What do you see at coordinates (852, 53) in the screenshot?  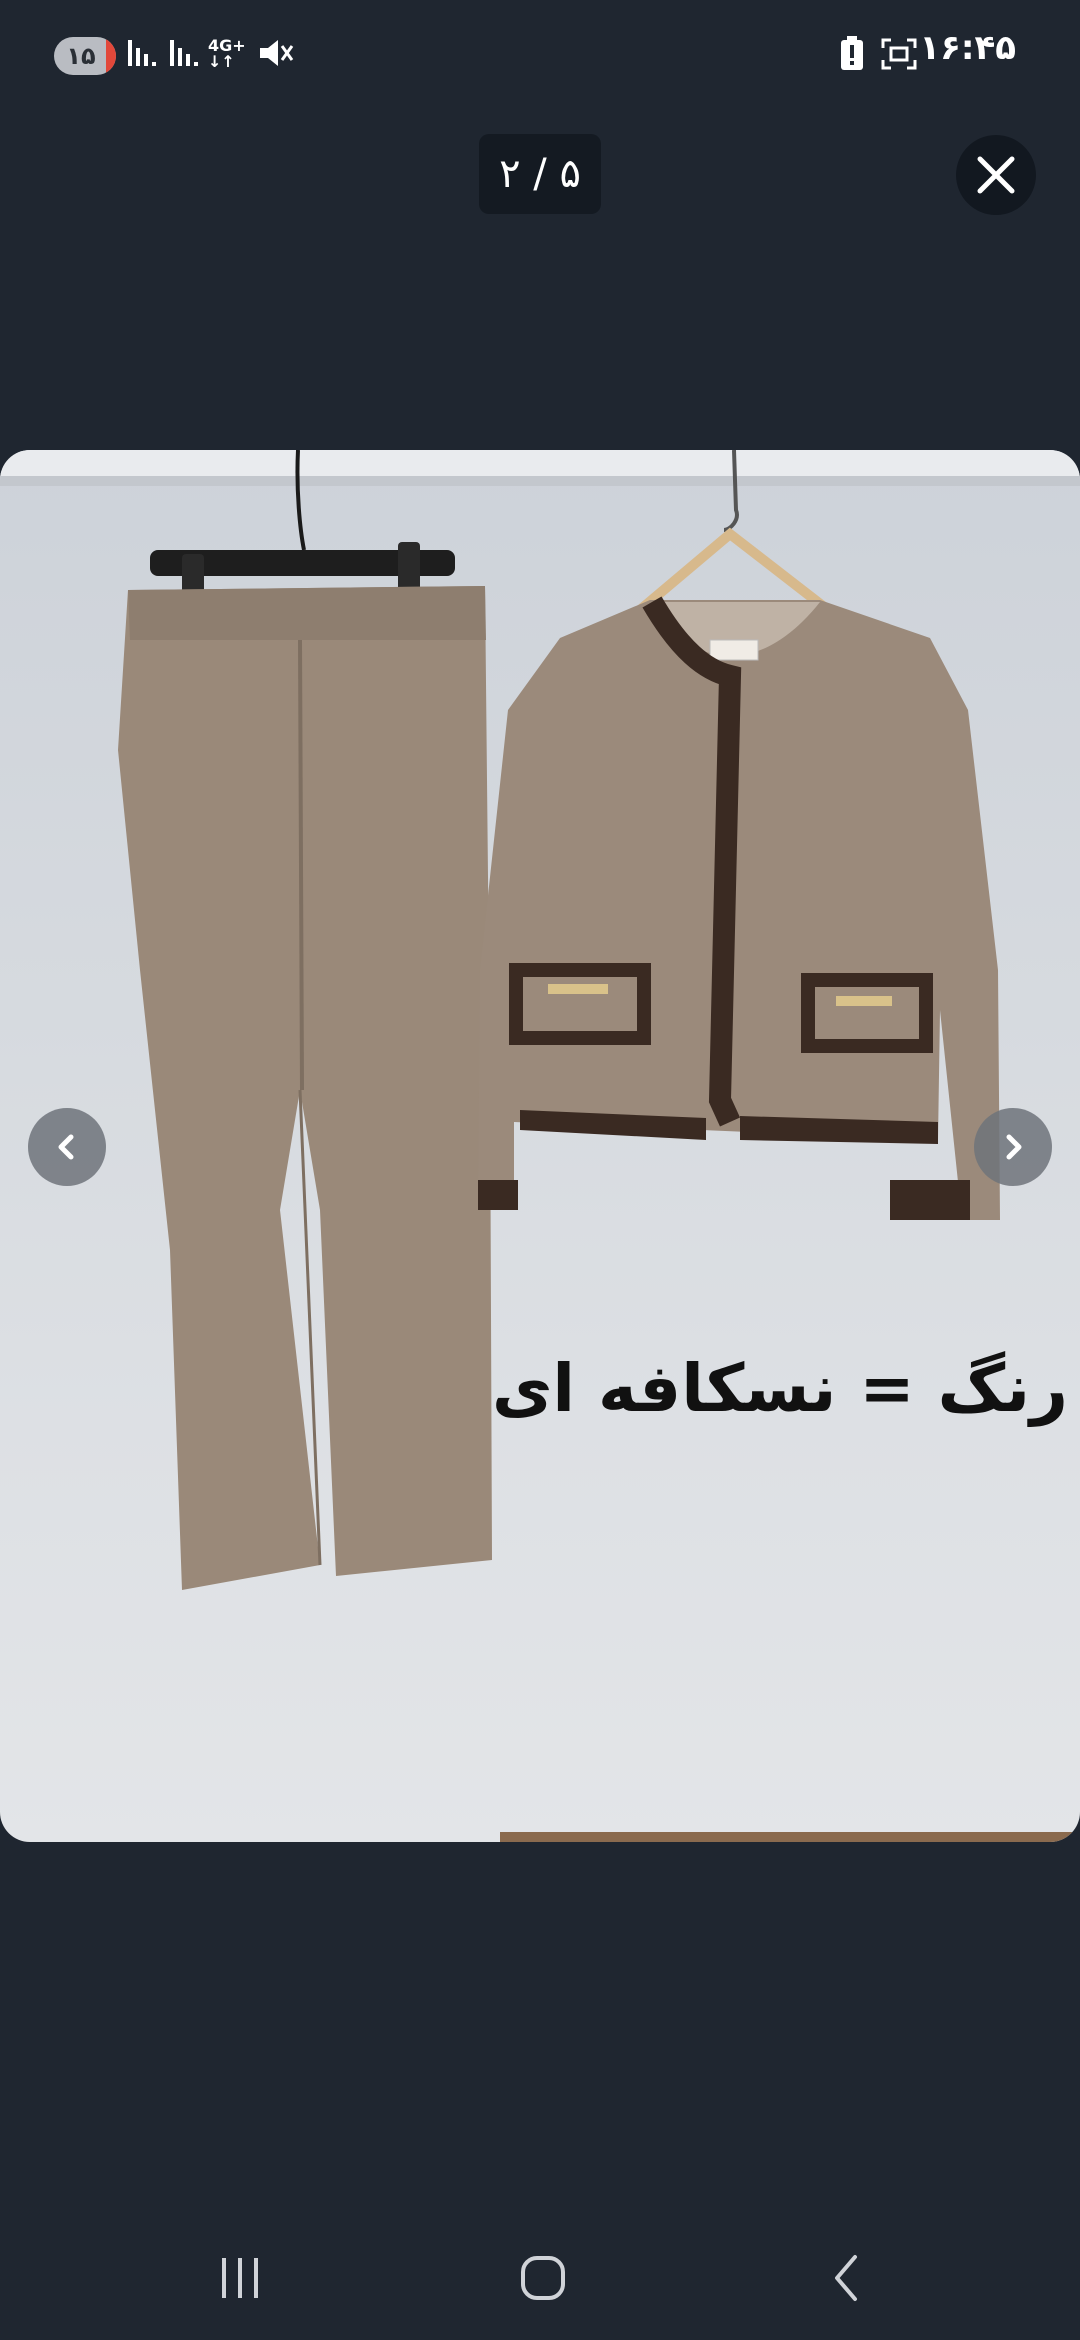 I see `battery-alert-icon` at bounding box center [852, 53].